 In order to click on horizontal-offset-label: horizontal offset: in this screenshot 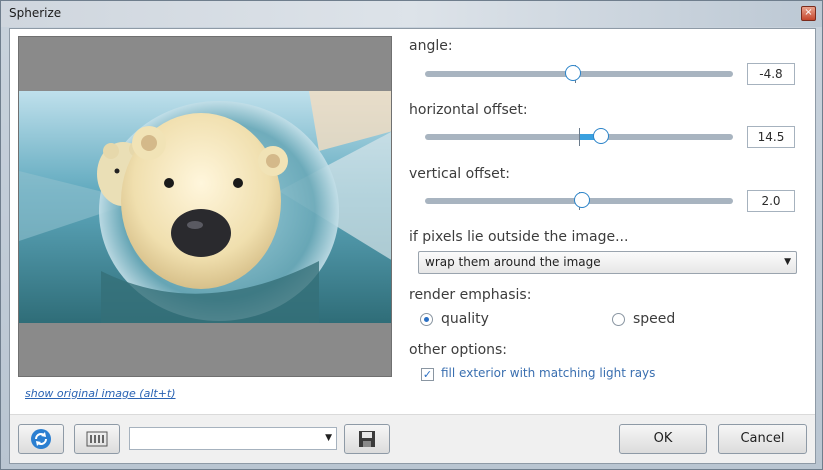, I will do `click(468, 110)`.